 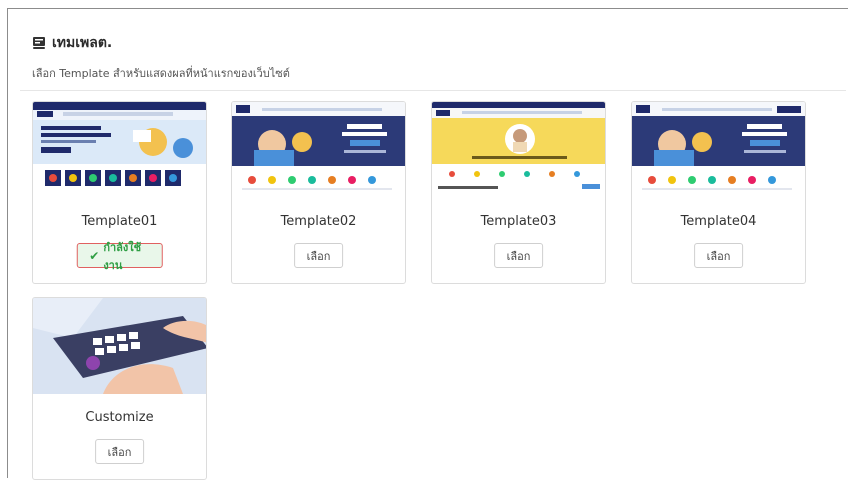 I want to click on template-card-customize: Customize เลือก, so click(x=119, y=388).